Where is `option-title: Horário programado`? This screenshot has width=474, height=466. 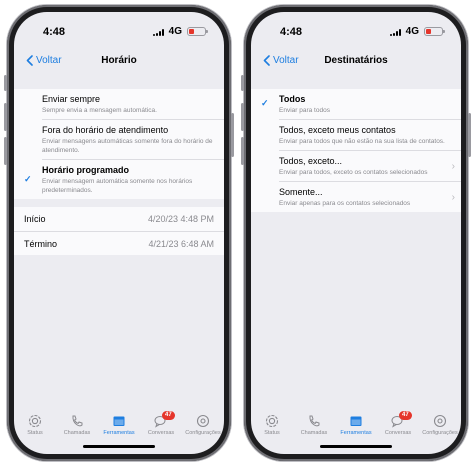
option-title: Horário programado is located at coordinates (86, 170).